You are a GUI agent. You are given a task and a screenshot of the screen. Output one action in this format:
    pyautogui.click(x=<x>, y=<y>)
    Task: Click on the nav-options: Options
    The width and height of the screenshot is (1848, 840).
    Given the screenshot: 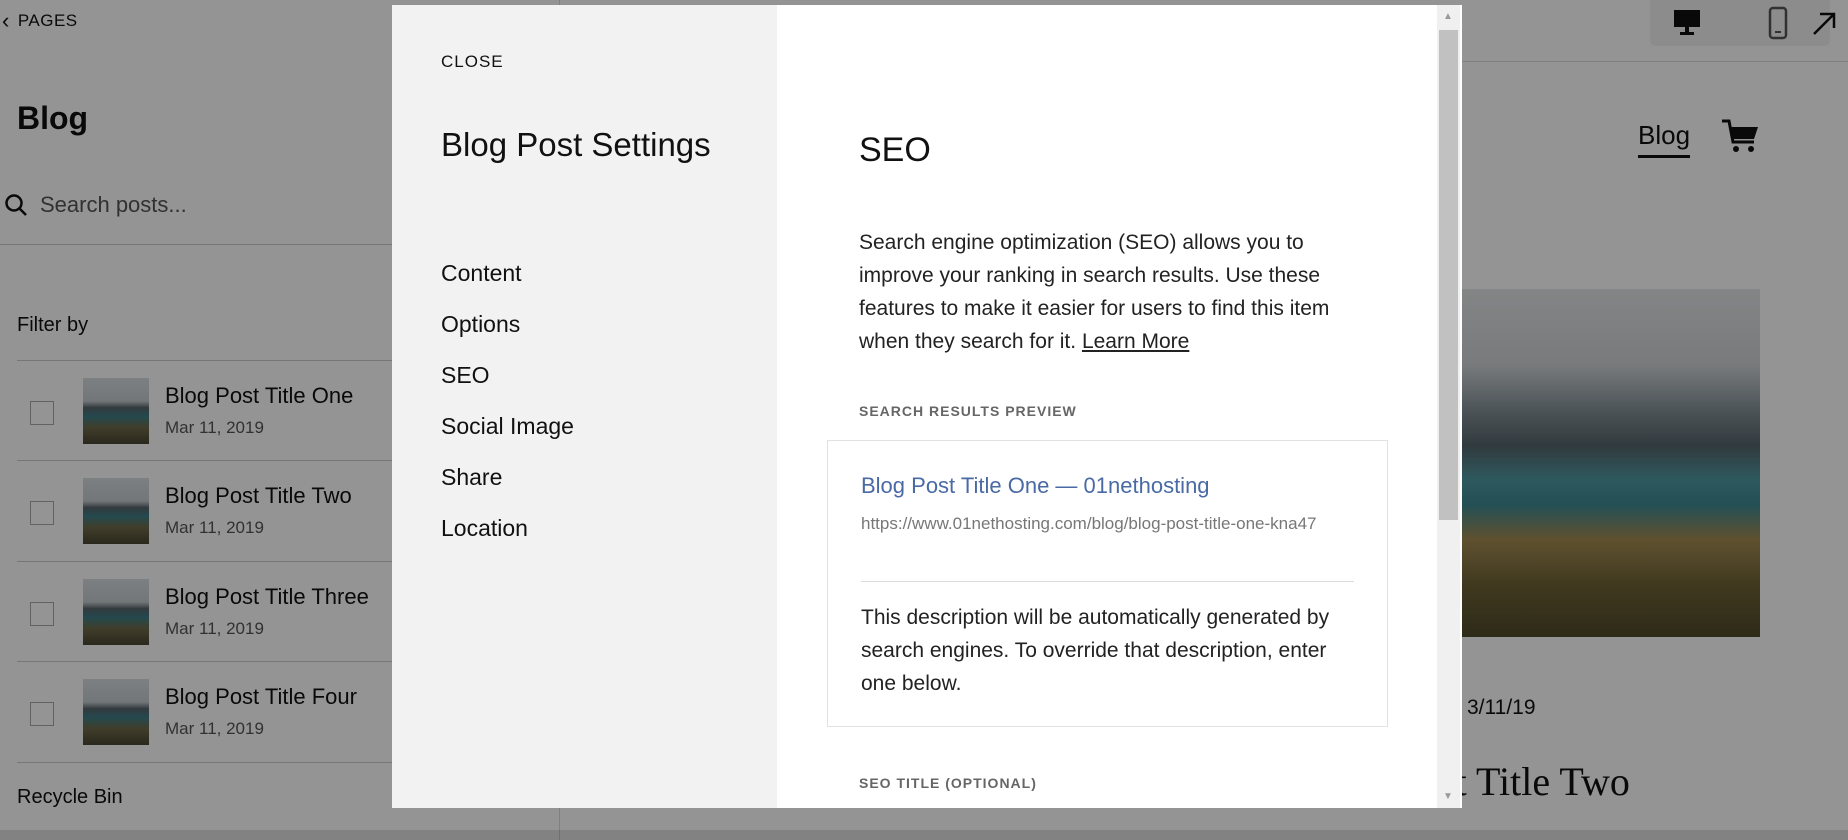 What is the action you would take?
    pyautogui.click(x=480, y=324)
    